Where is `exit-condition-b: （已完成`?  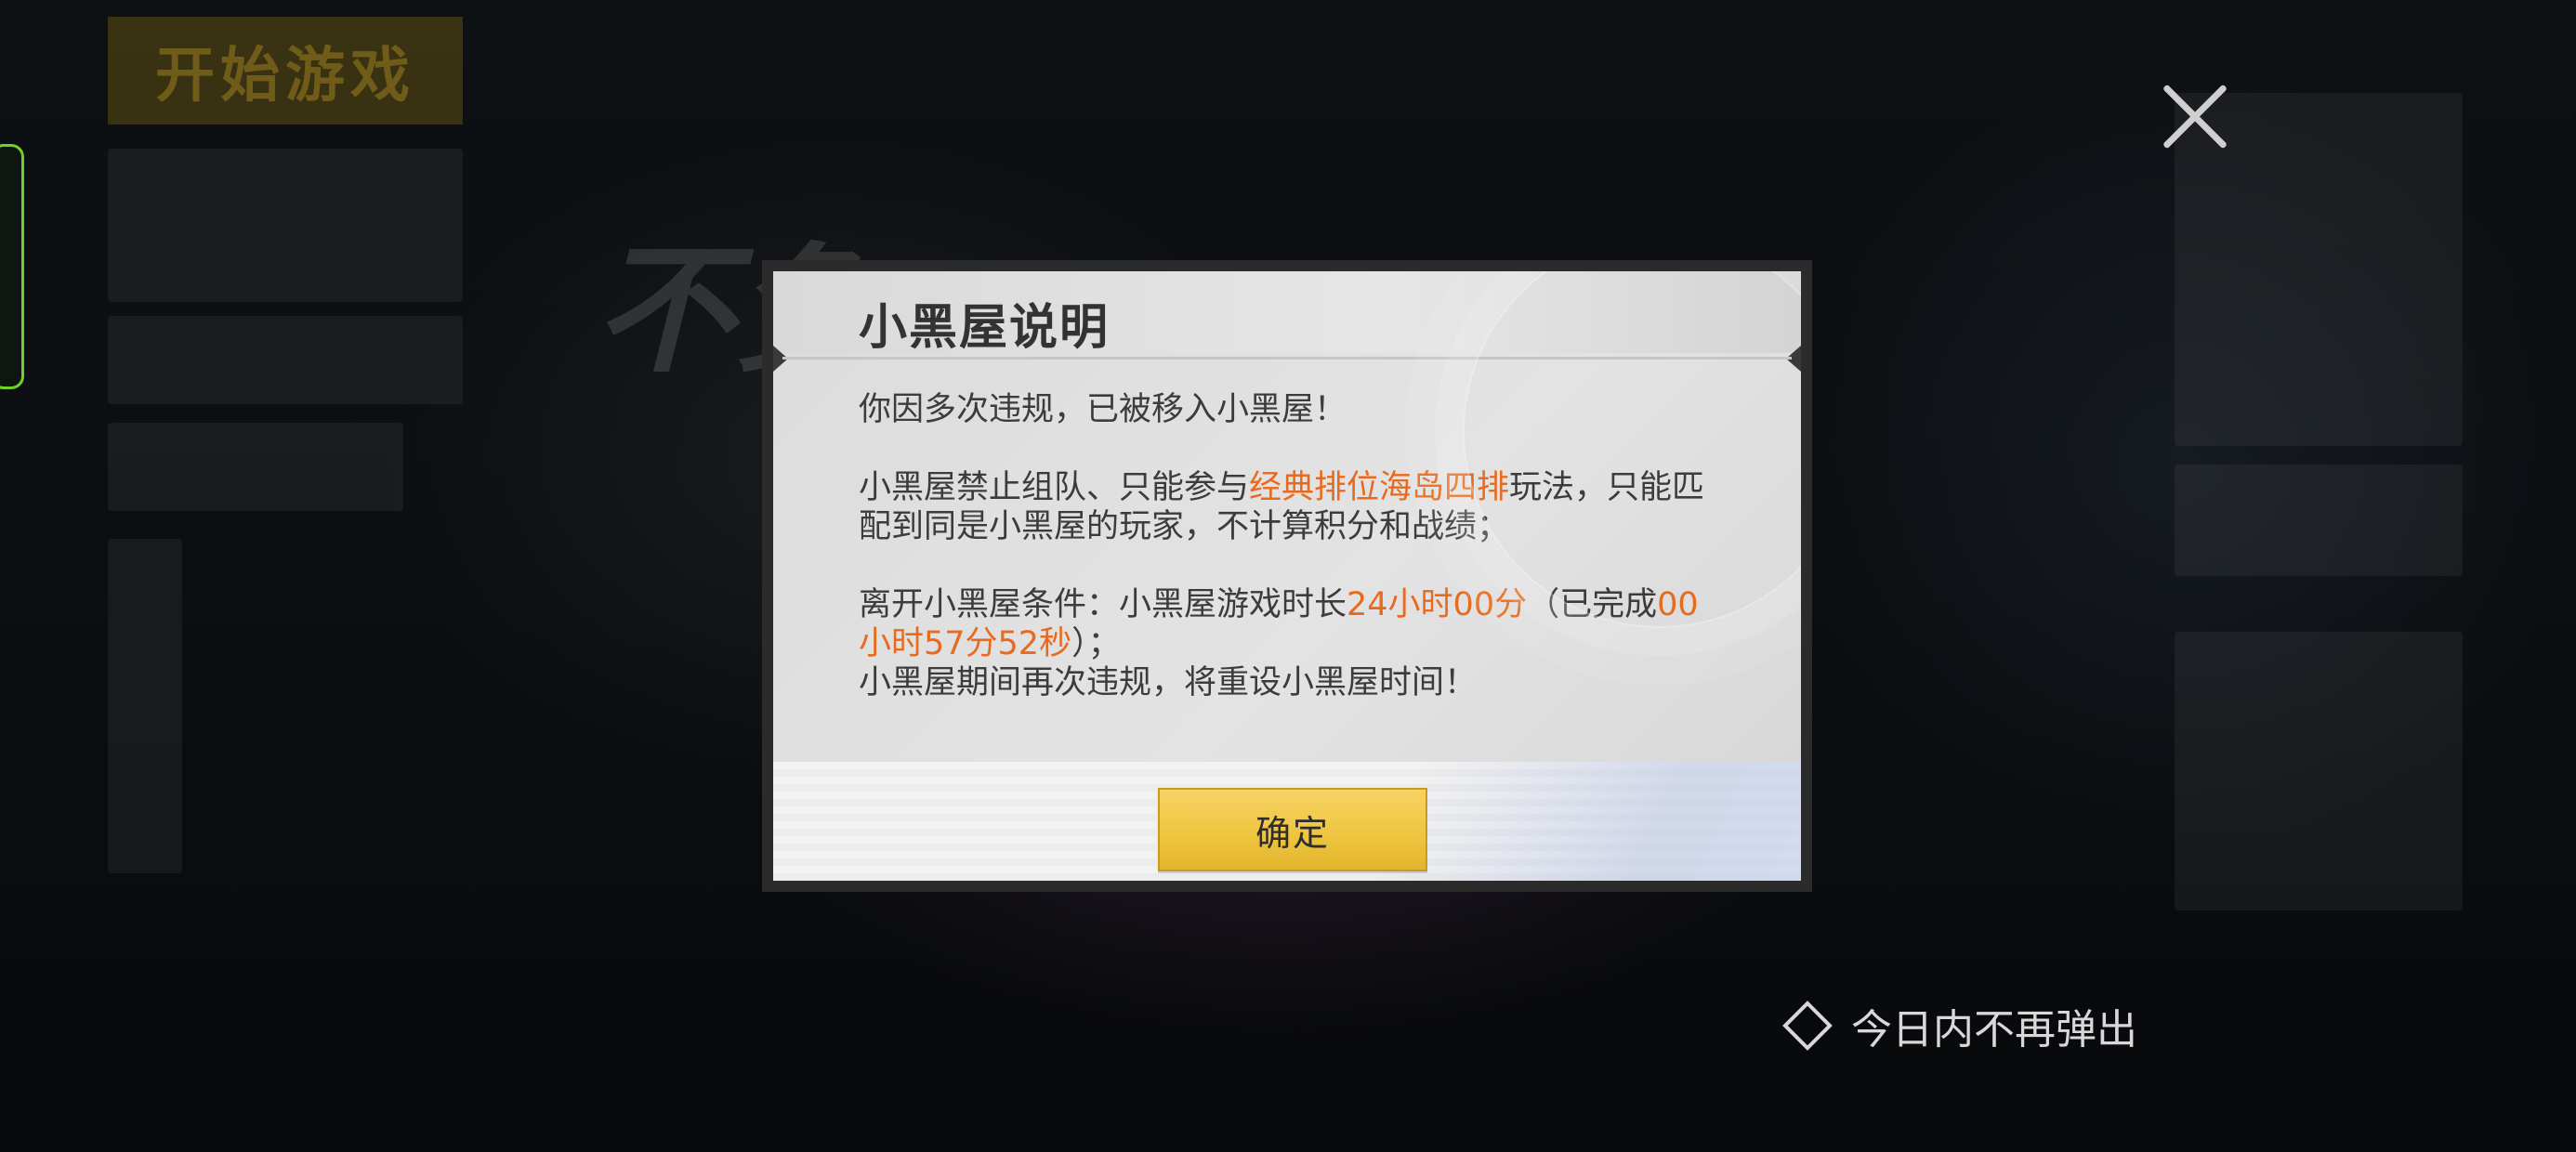
exit-condition-b: （已完成 is located at coordinates (1592, 604).